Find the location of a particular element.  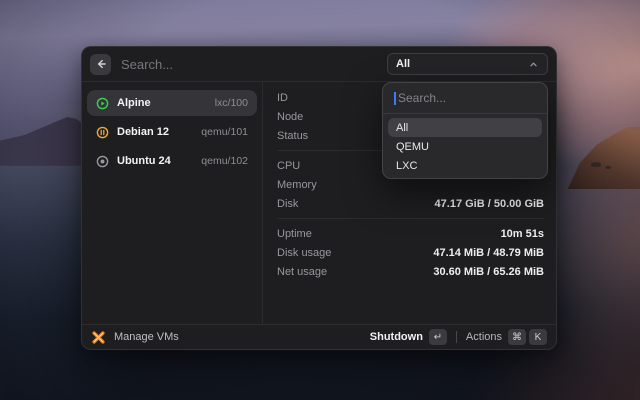

type-filter-value: All is located at coordinates (403, 64).